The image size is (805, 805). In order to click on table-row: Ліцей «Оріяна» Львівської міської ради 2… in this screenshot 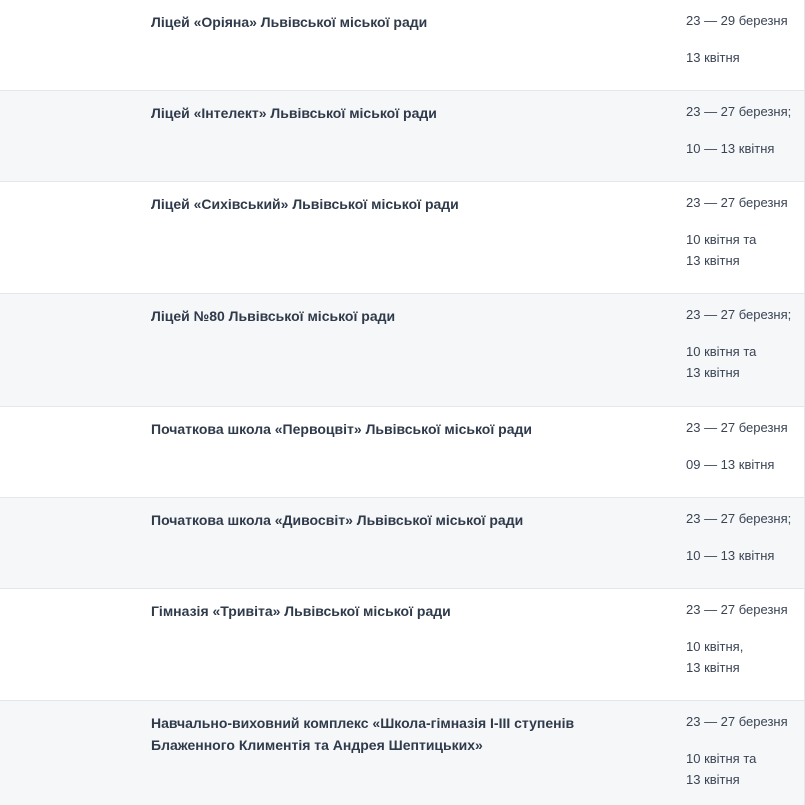, I will do `click(402, 45)`.